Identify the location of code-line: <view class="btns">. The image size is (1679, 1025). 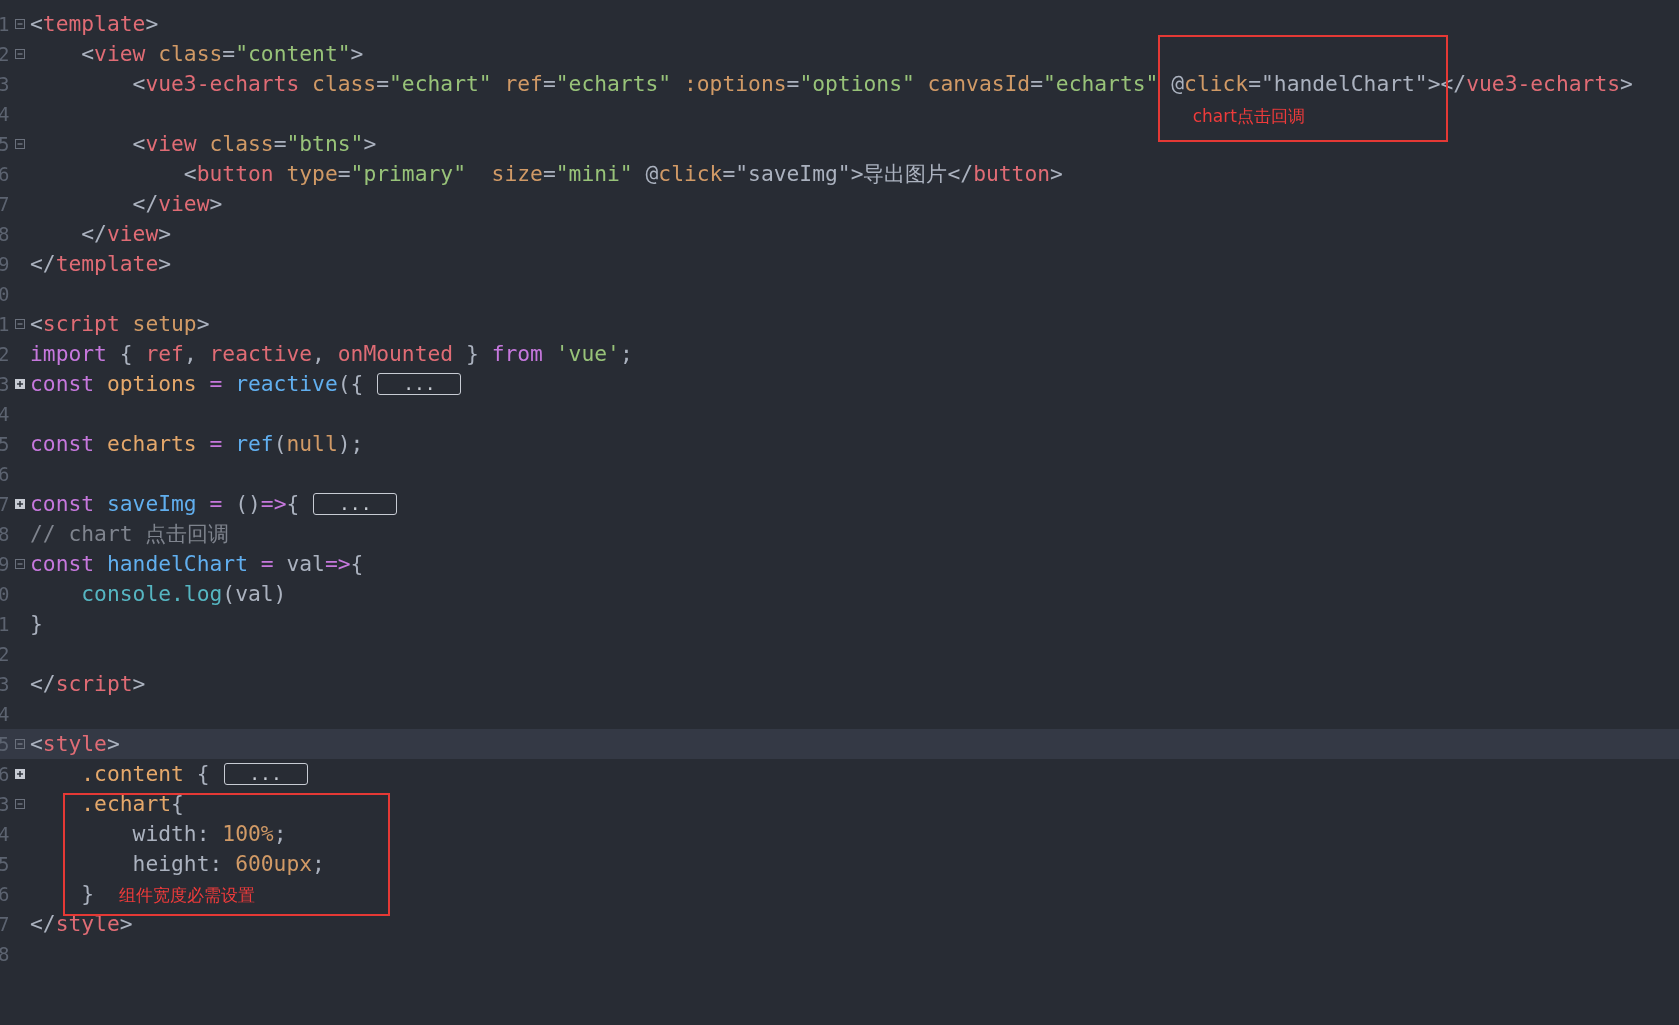
(254, 144).